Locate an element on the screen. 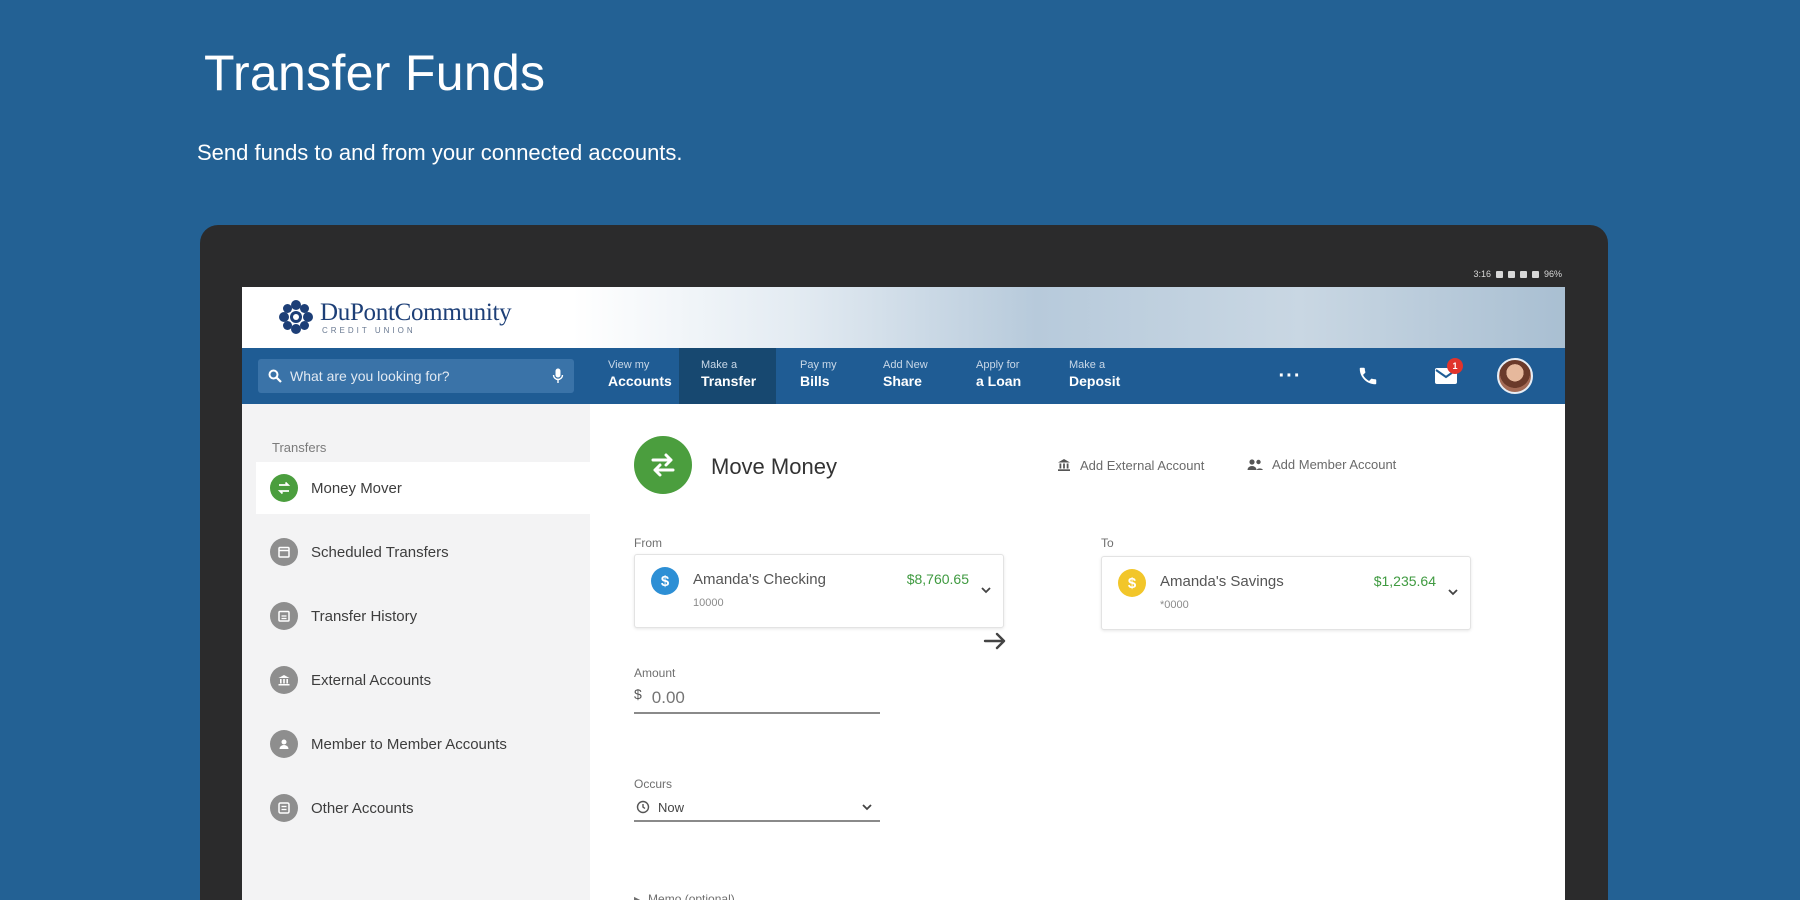 The height and width of the screenshot is (900, 1800). profile-button is located at coordinates (1515, 376).